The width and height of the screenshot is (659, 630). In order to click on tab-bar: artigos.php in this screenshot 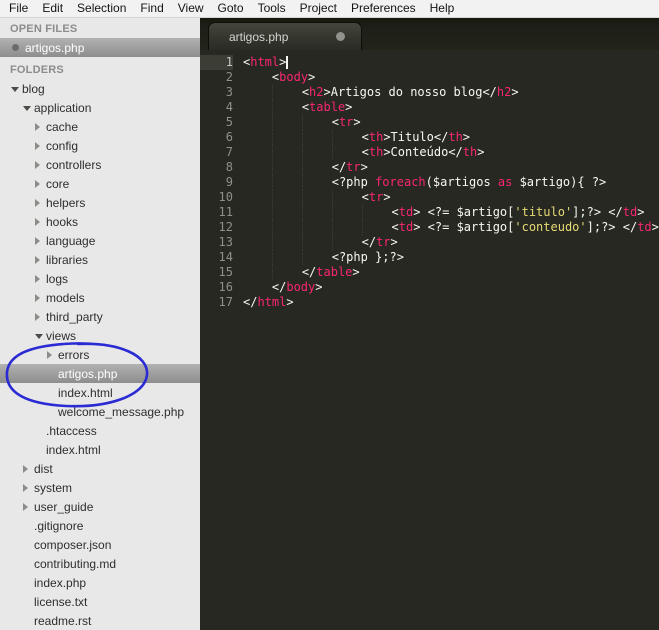, I will do `click(429, 34)`.